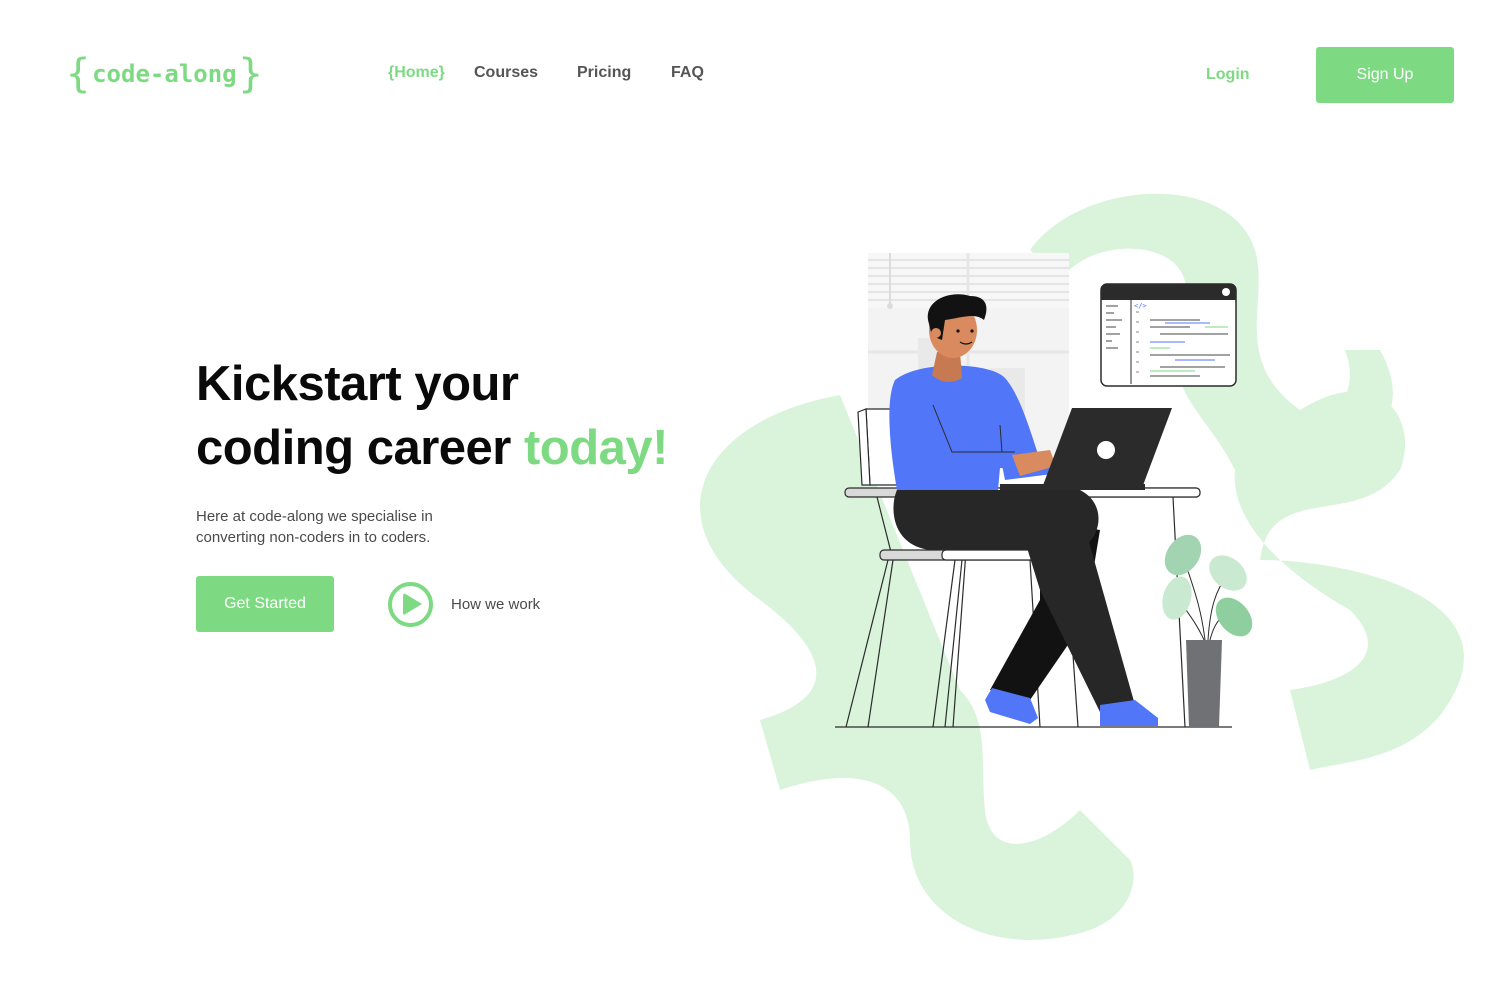 Image resolution: width=1512 pixels, height=982 pixels. I want to click on nav-home: {Home}, so click(416, 73).